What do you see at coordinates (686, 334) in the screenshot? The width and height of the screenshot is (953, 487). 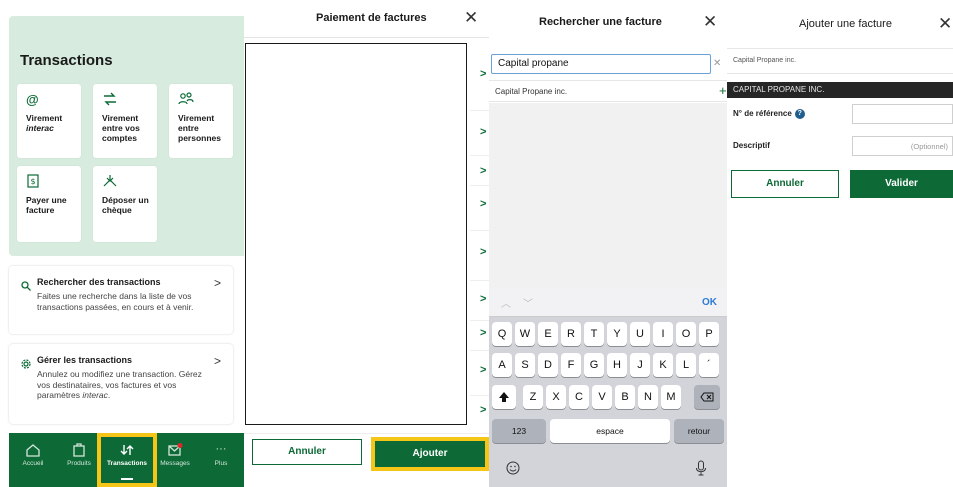 I see `key: O` at bounding box center [686, 334].